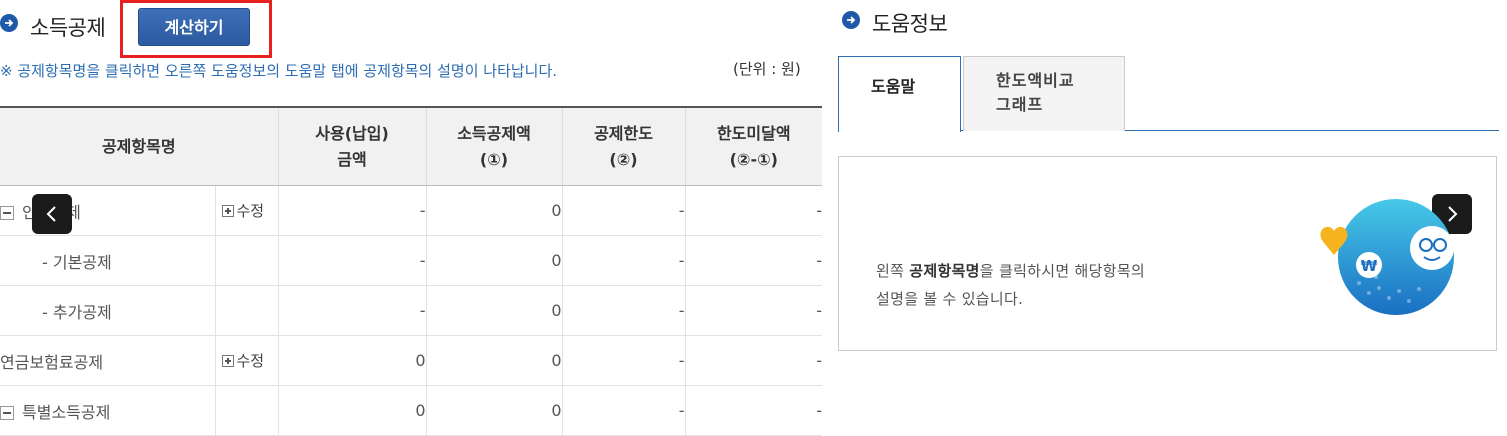  I want to click on row-name-cell: - 추가공제, so click(107, 310).